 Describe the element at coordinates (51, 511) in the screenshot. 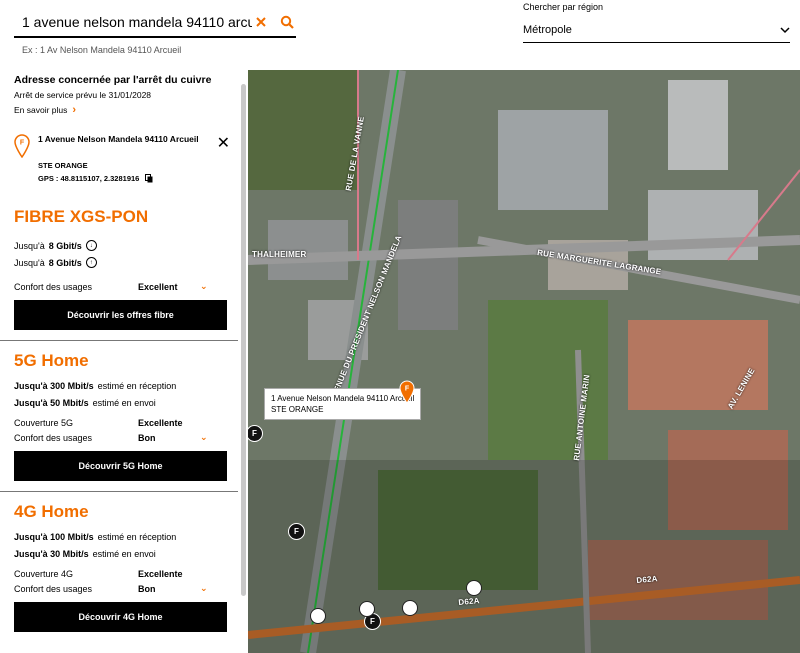

I see `home4g-title: 4G Home` at that location.